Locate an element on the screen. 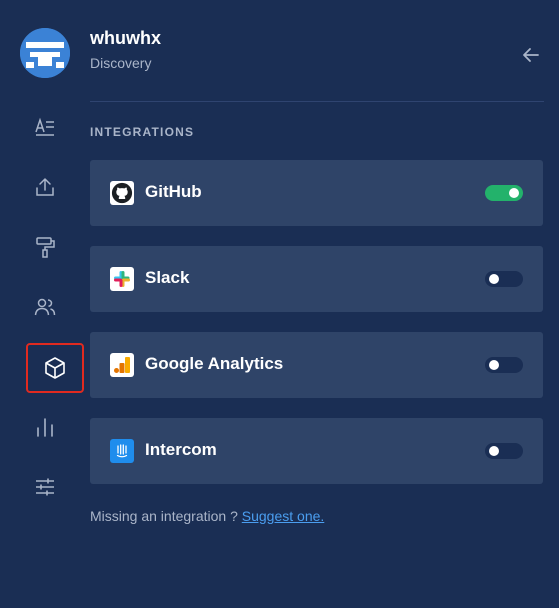 This screenshot has width=559, height=608. back-button is located at coordinates (531, 55).